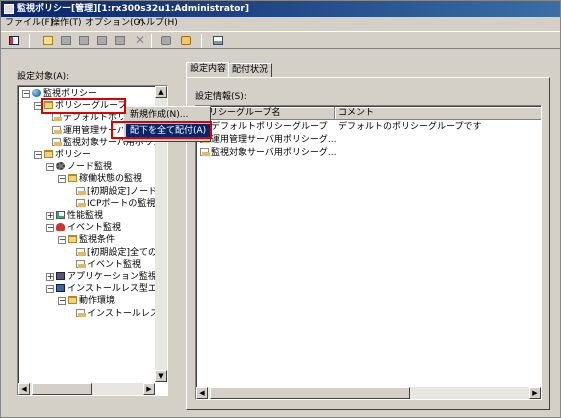 The image size is (561, 418). Describe the element at coordinates (111, 179) in the screenshot. I see `tree-item-label: 稼働状態の監視` at that location.